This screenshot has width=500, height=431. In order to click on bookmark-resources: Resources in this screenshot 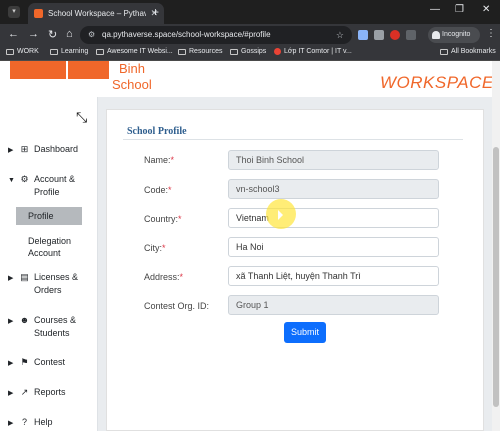, I will do `click(200, 51)`.